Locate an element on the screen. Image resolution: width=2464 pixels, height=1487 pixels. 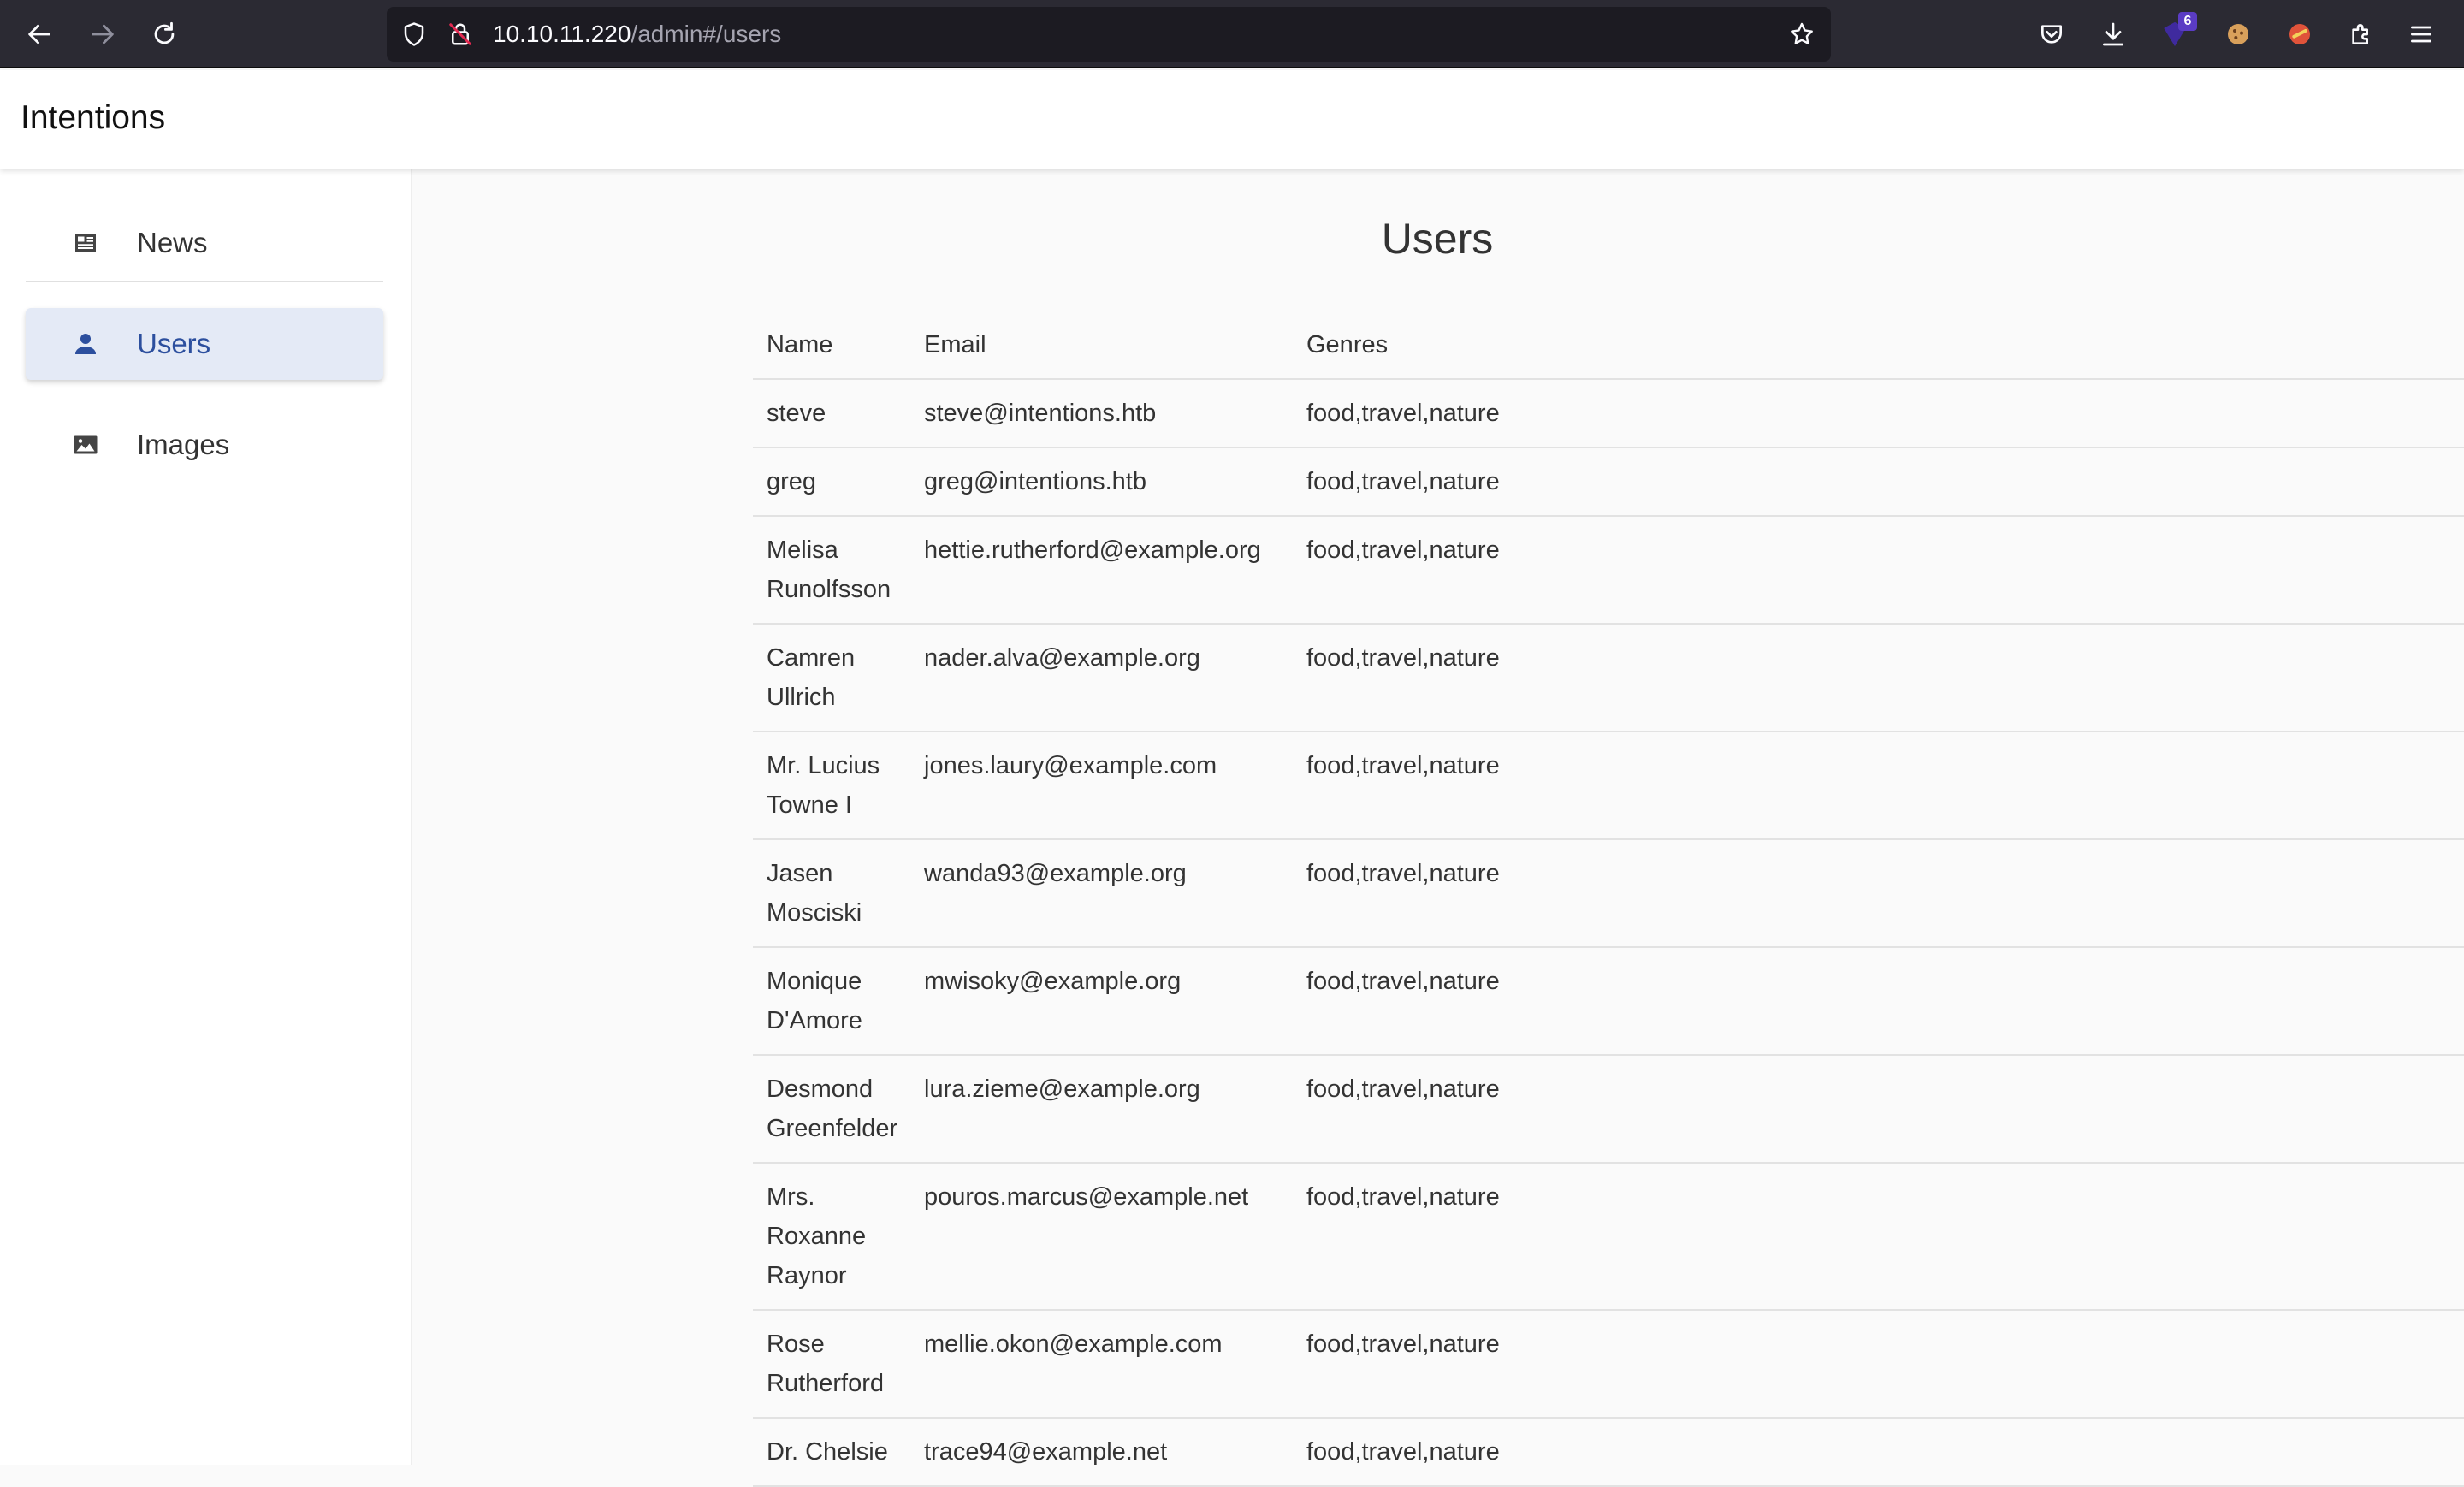
hacktools-icon is located at coordinates (2299, 34).